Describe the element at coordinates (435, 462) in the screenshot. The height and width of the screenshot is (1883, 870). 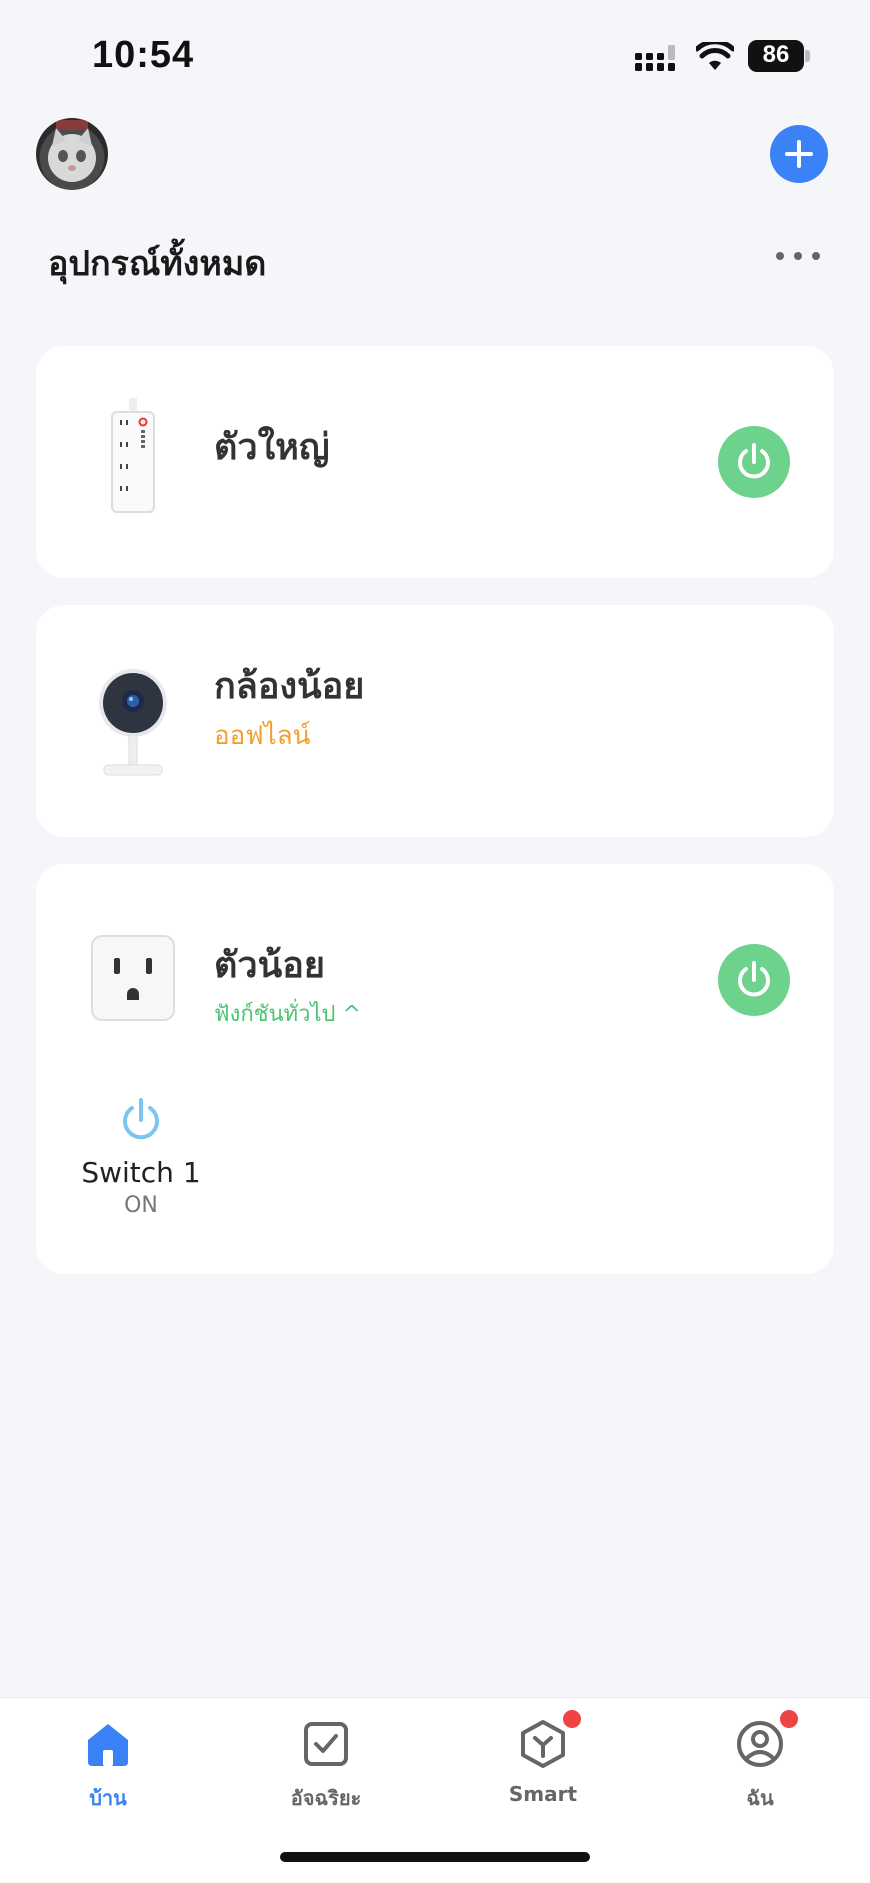
I see `device-card: ตัวใหญ่` at that location.